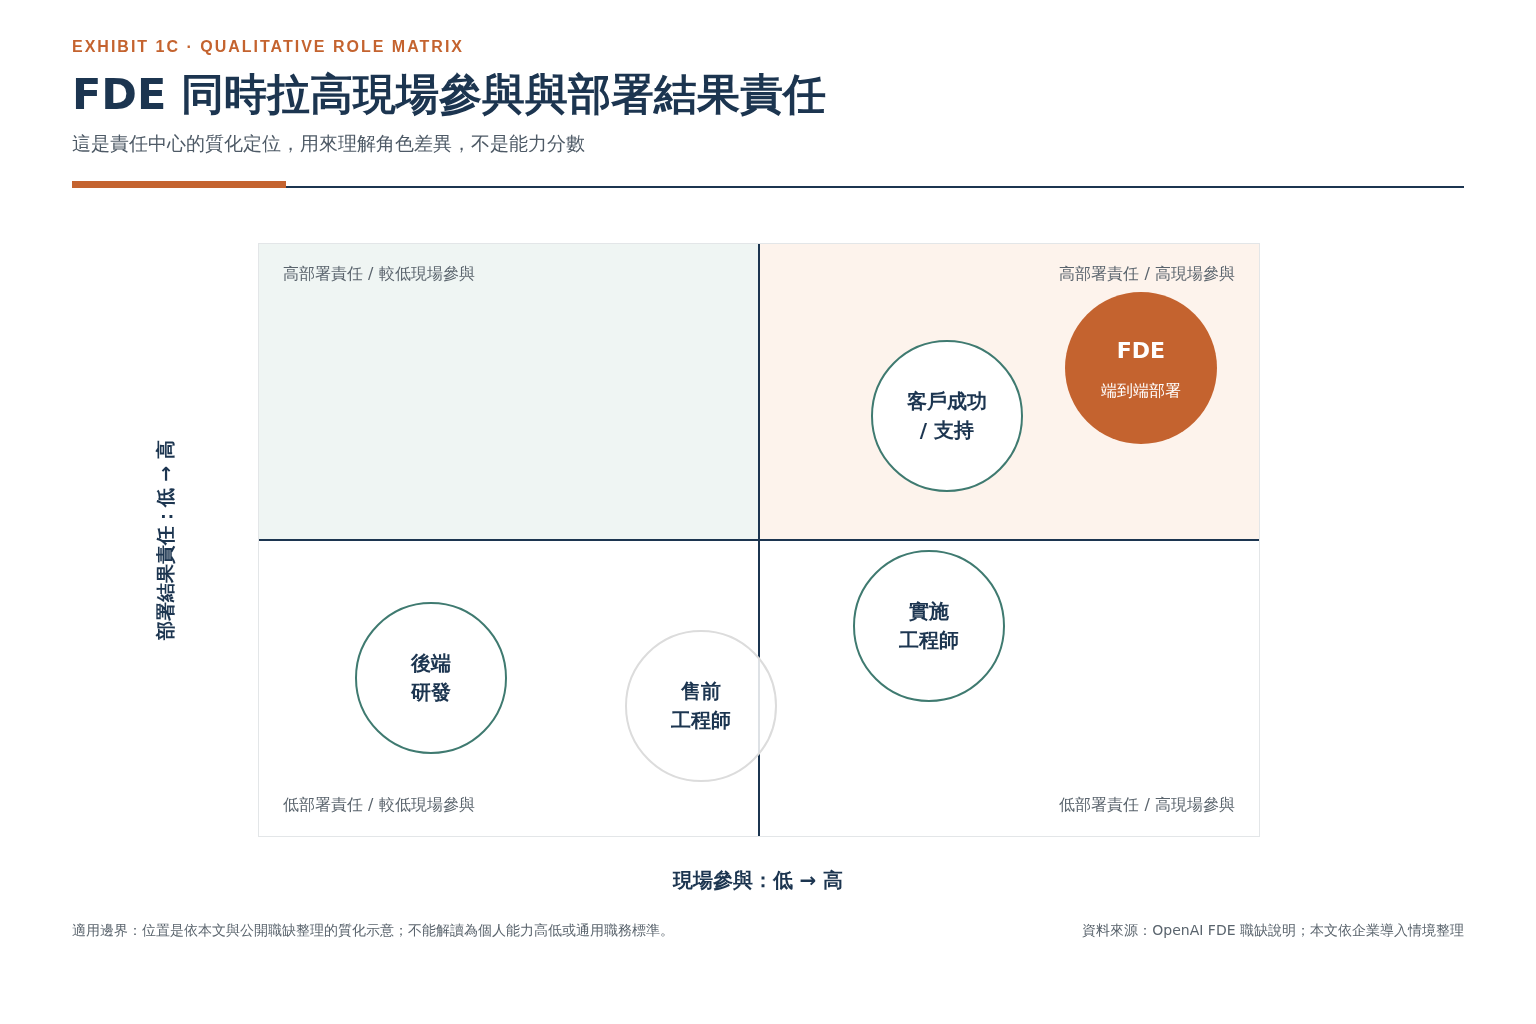 This screenshot has height=1024, width=1536. Describe the element at coordinates (450, 95) in the screenshot. I see `page-title: FDE 同時拉高現場參與與部署結果責任` at that location.